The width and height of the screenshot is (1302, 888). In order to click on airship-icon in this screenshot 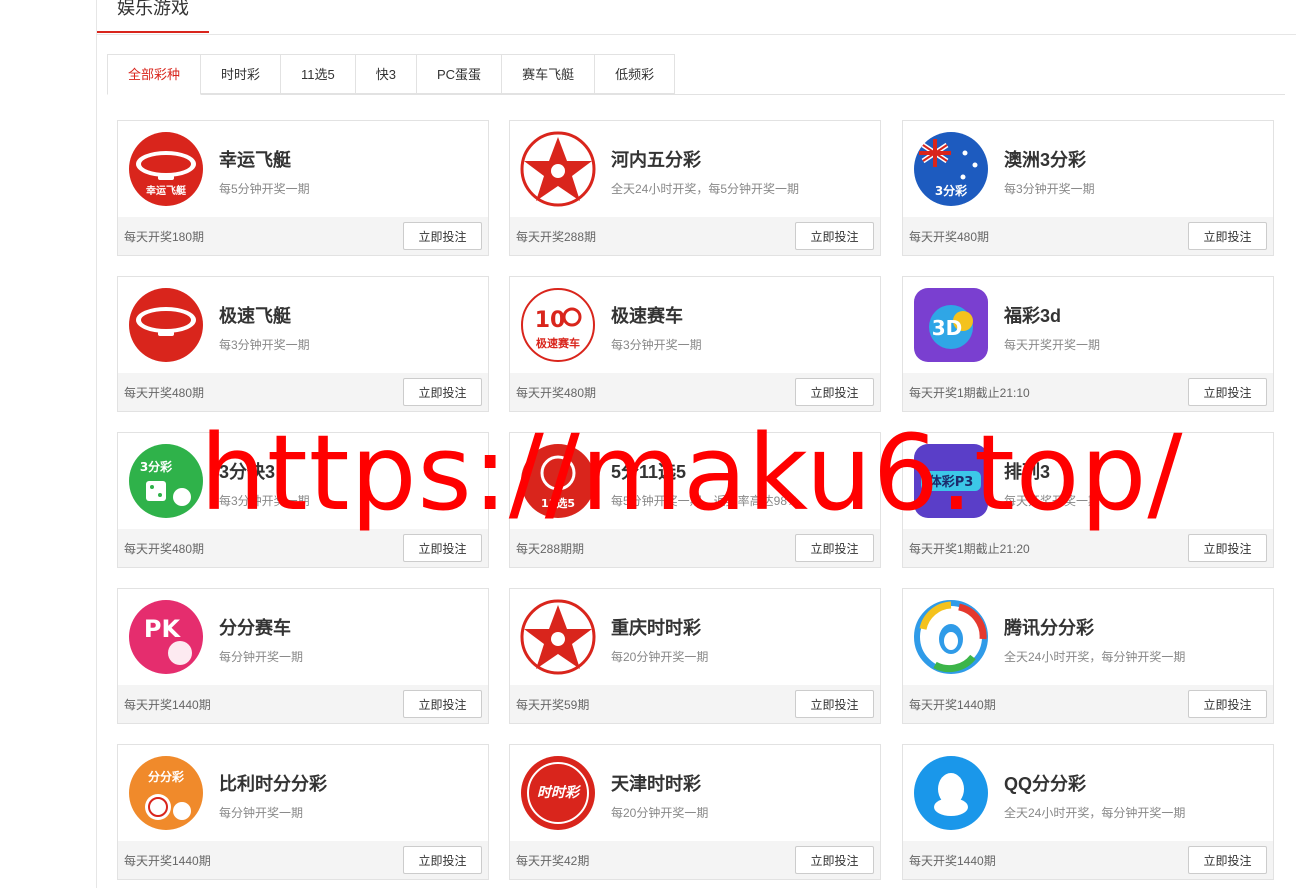, I will do `click(166, 325)`.